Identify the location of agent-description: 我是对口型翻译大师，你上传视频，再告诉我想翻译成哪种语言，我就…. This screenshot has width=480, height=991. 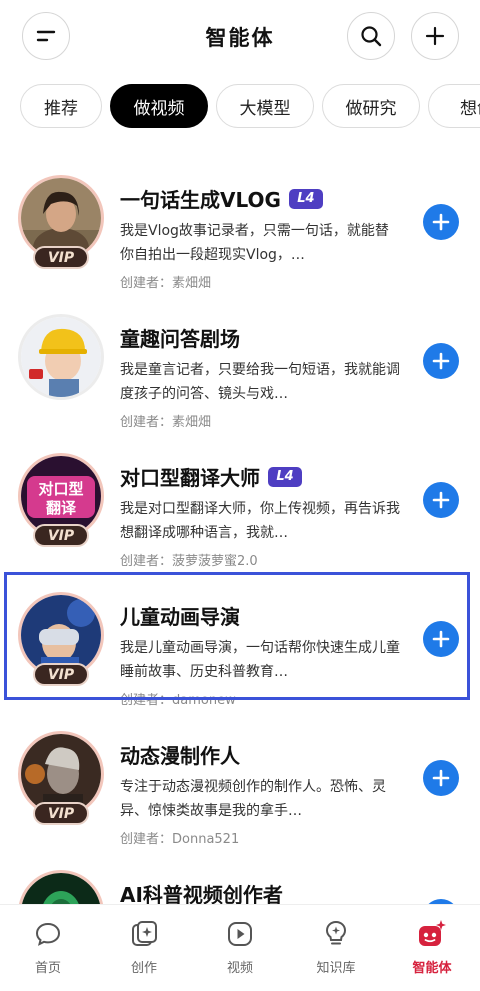
(260, 521).